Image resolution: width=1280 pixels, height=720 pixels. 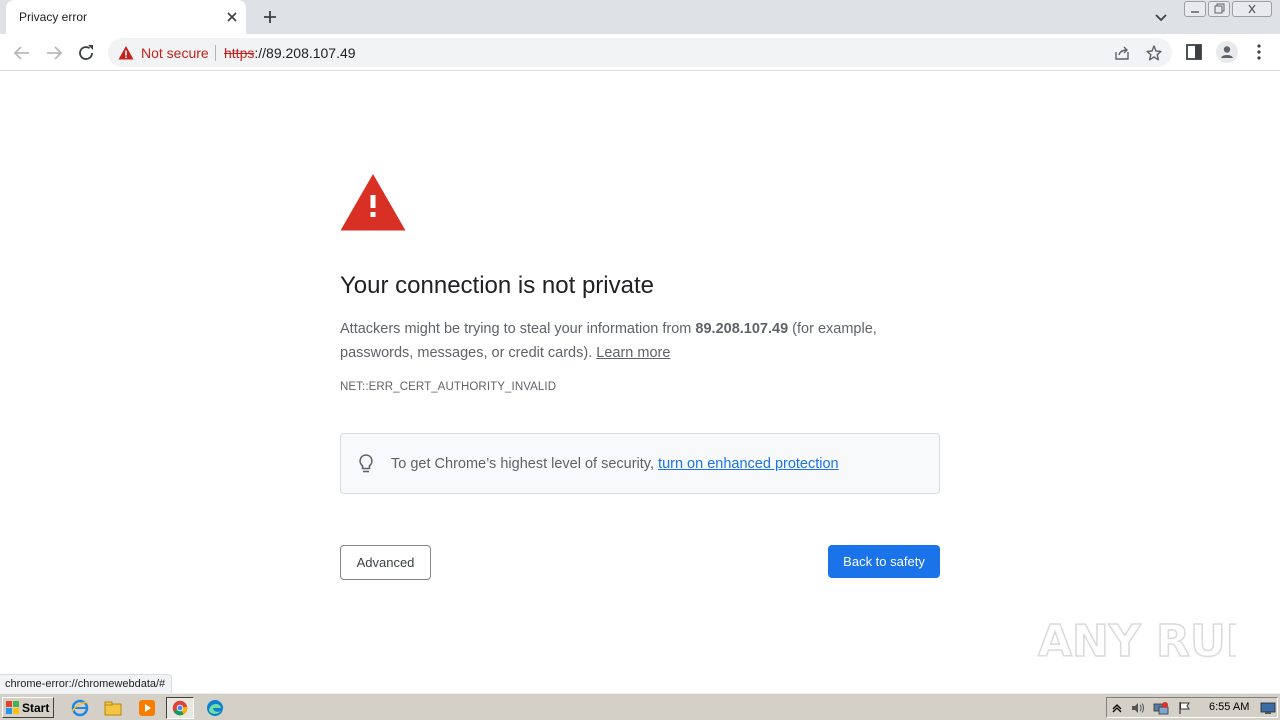 I want to click on warning-icon, so click(x=126, y=53).